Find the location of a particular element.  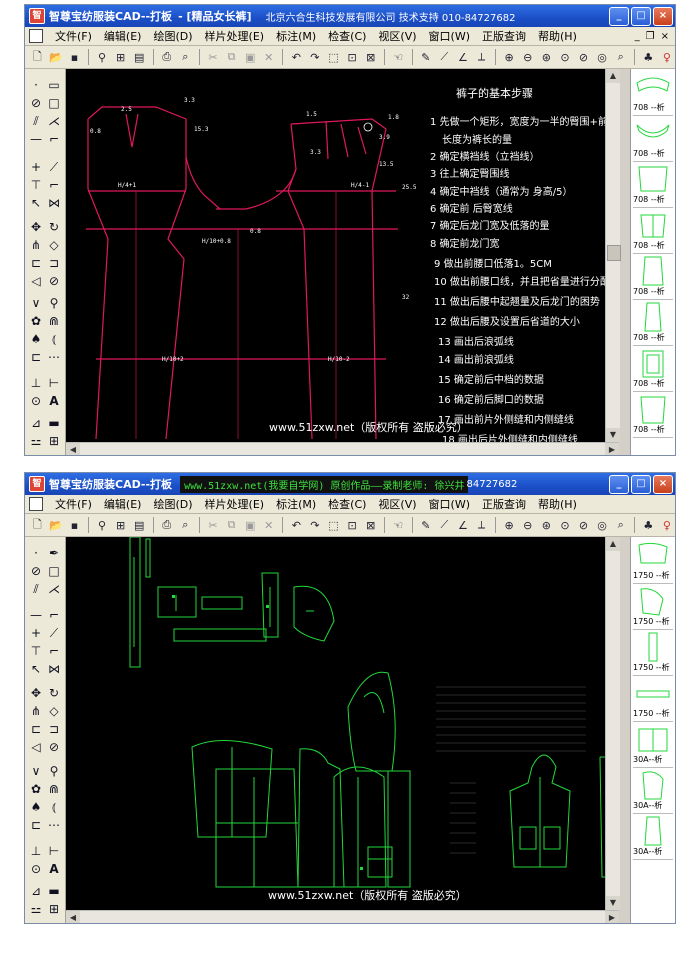

circle-icon: ⊘ is located at coordinates (36, 571).